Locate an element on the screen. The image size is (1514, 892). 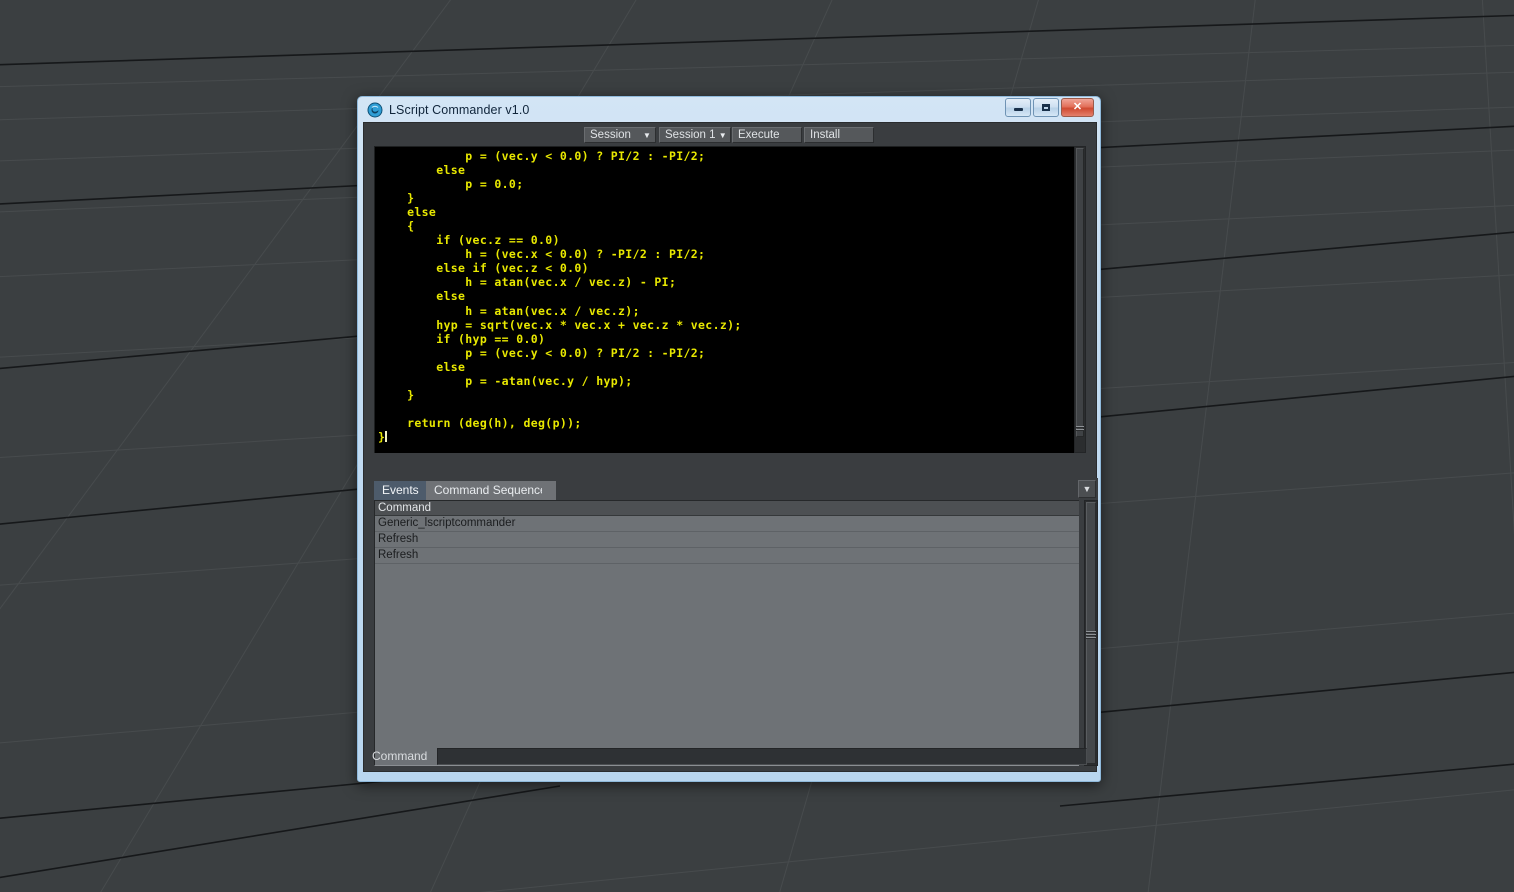
maximize-icon is located at coordinates (1046, 107).